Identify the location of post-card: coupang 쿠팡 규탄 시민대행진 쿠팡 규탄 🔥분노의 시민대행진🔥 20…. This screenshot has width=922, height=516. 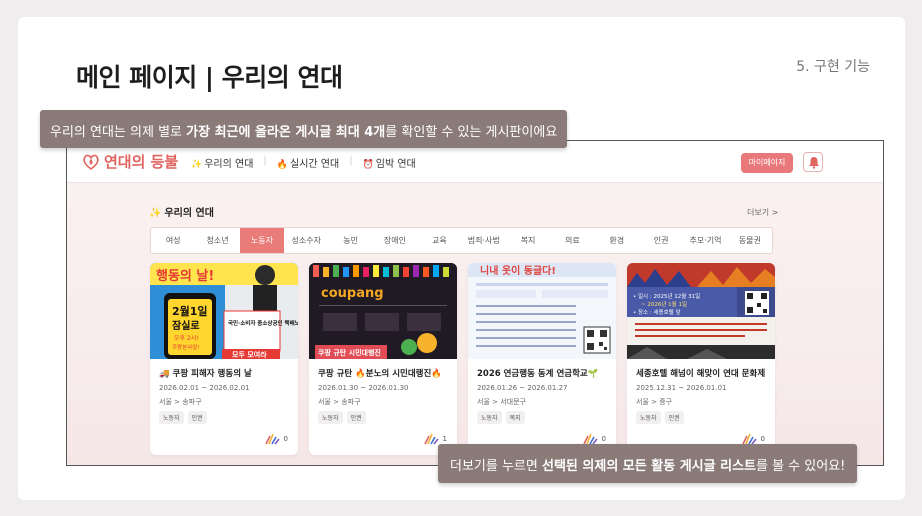
(383, 359).